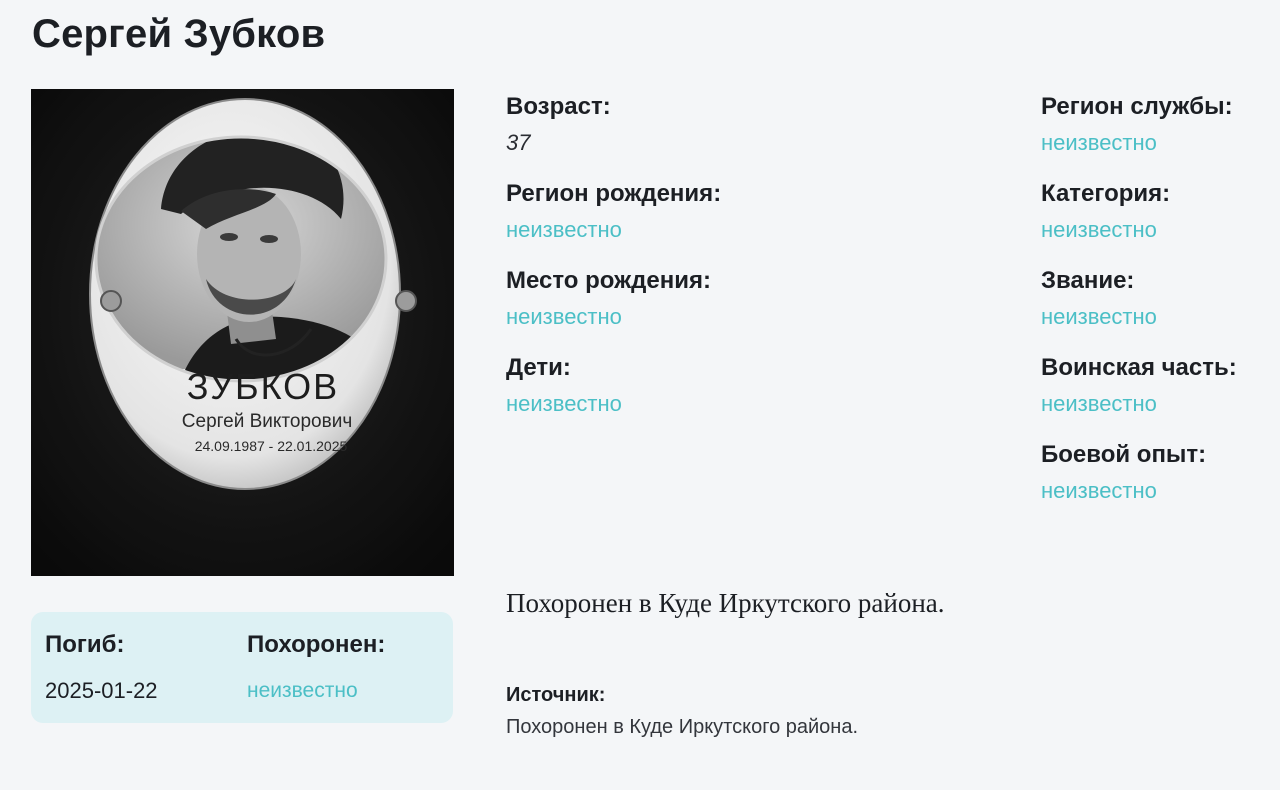 Image resolution: width=1280 pixels, height=790 pixels. I want to click on field-service-region-value: неизвестно, so click(1137, 143).